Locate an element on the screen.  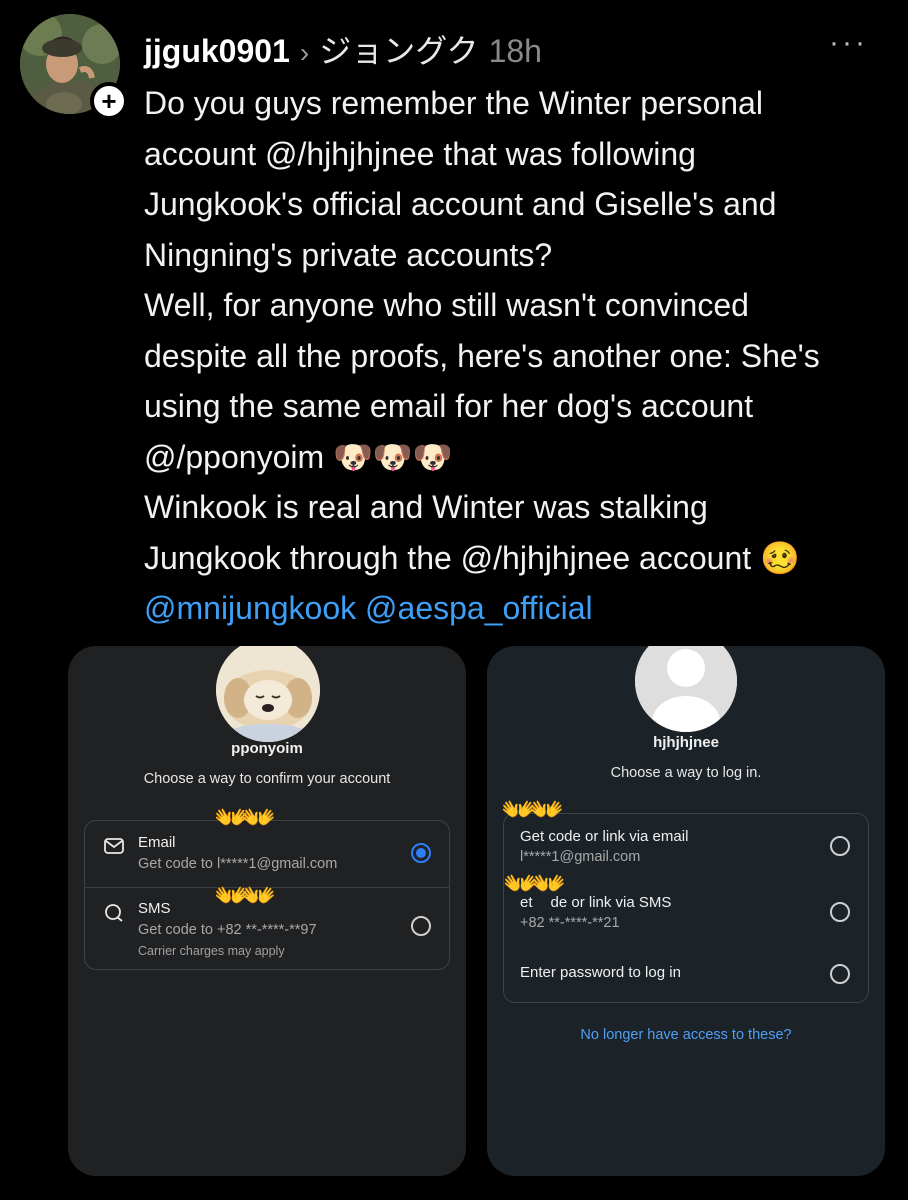
dog-face-emoji: 🐶🐶🐶 is located at coordinates (393, 456).